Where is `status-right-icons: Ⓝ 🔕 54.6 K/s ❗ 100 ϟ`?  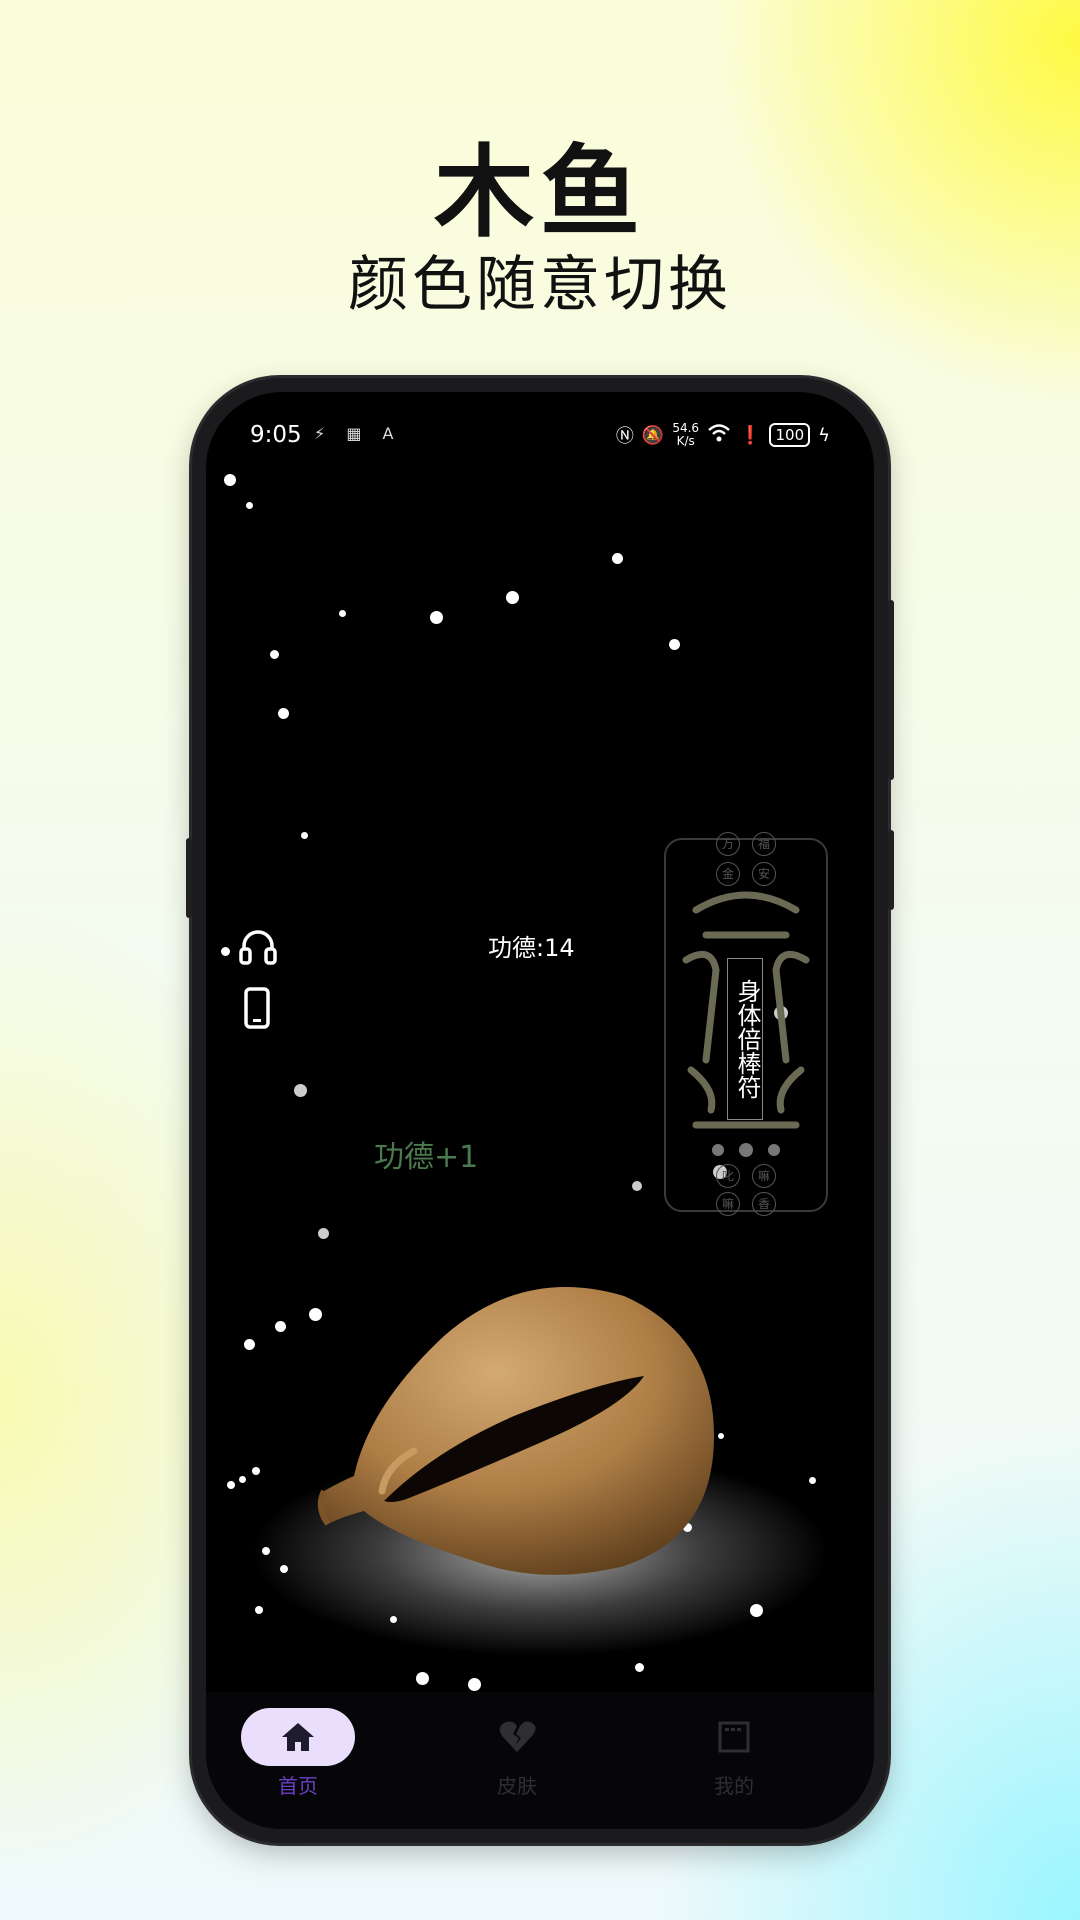 status-right-icons: Ⓝ 🔕 54.6 K/s ❗ 100 ϟ is located at coordinates (723, 435).